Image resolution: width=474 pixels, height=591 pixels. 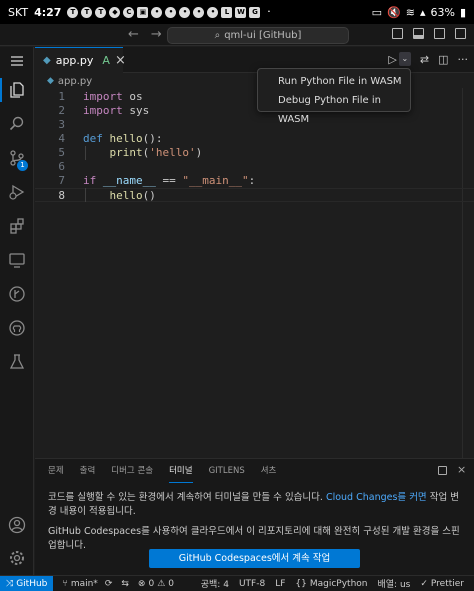 What do you see at coordinates (156, 584) in the screenshot?
I see `problems-item: ⊗ 0 ⚠ 0` at bounding box center [156, 584].